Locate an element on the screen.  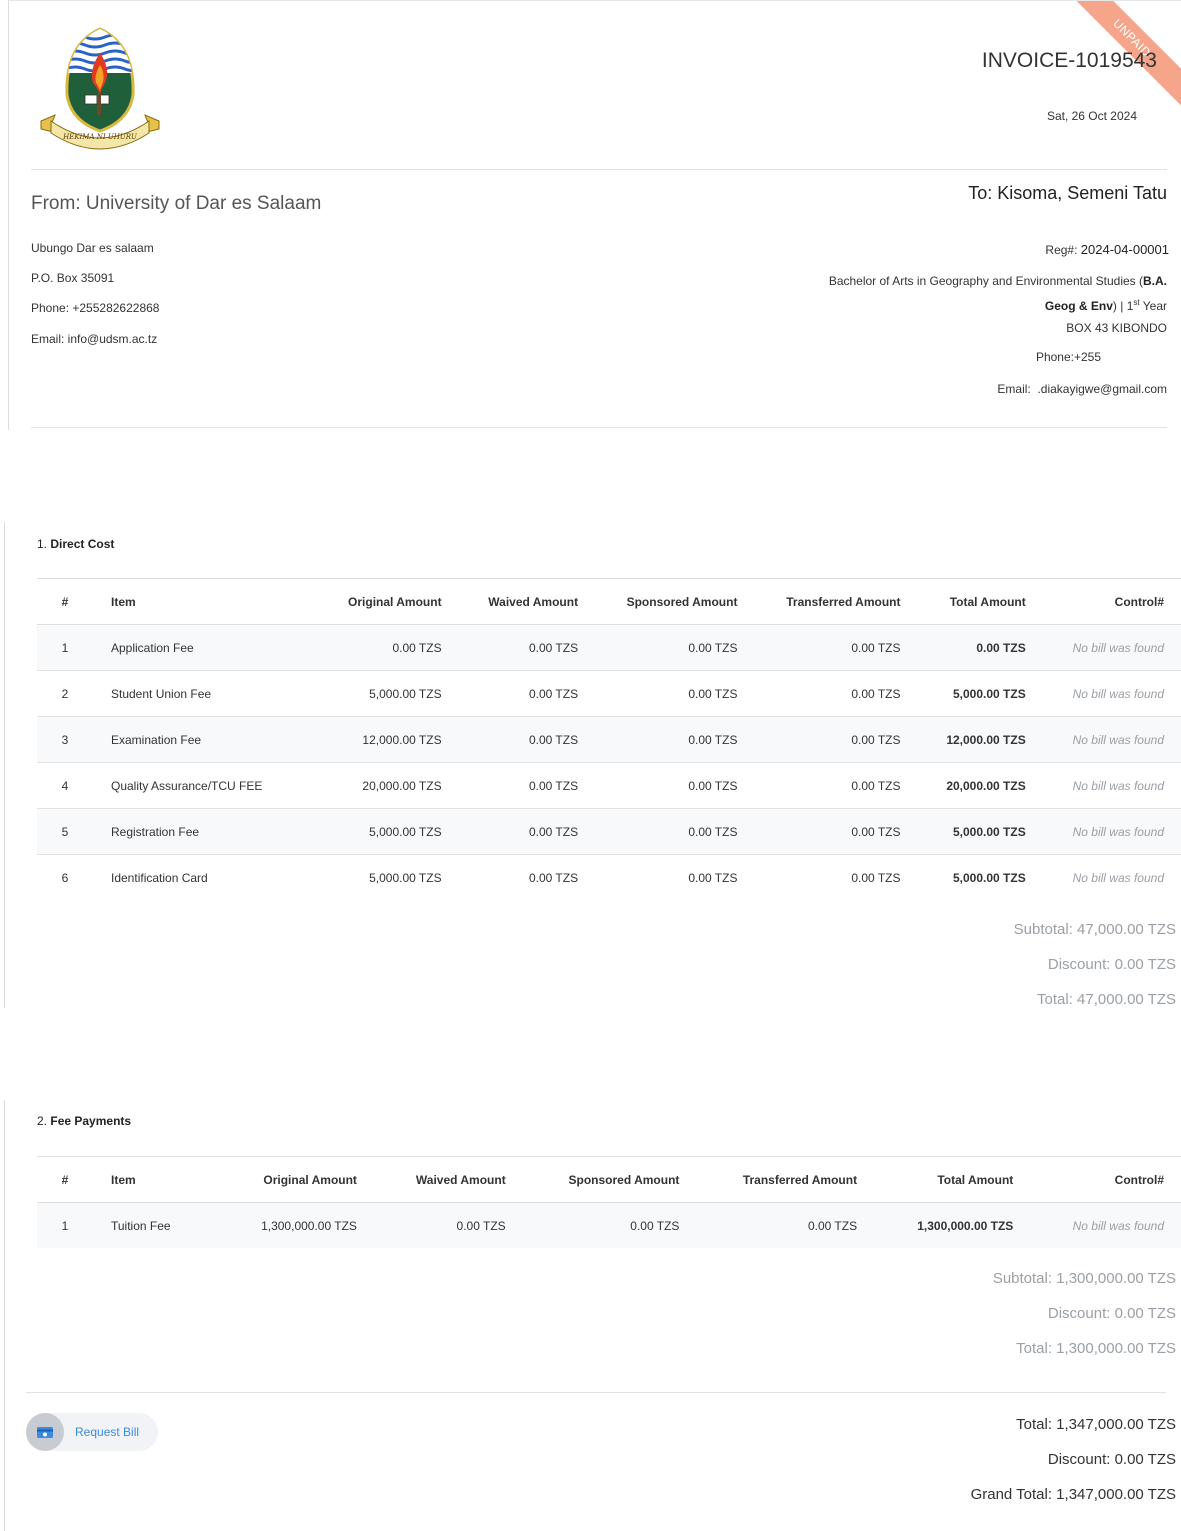
direct-cost-total: Total: 47,000.00 TZS is located at coordinates (1106, 999).